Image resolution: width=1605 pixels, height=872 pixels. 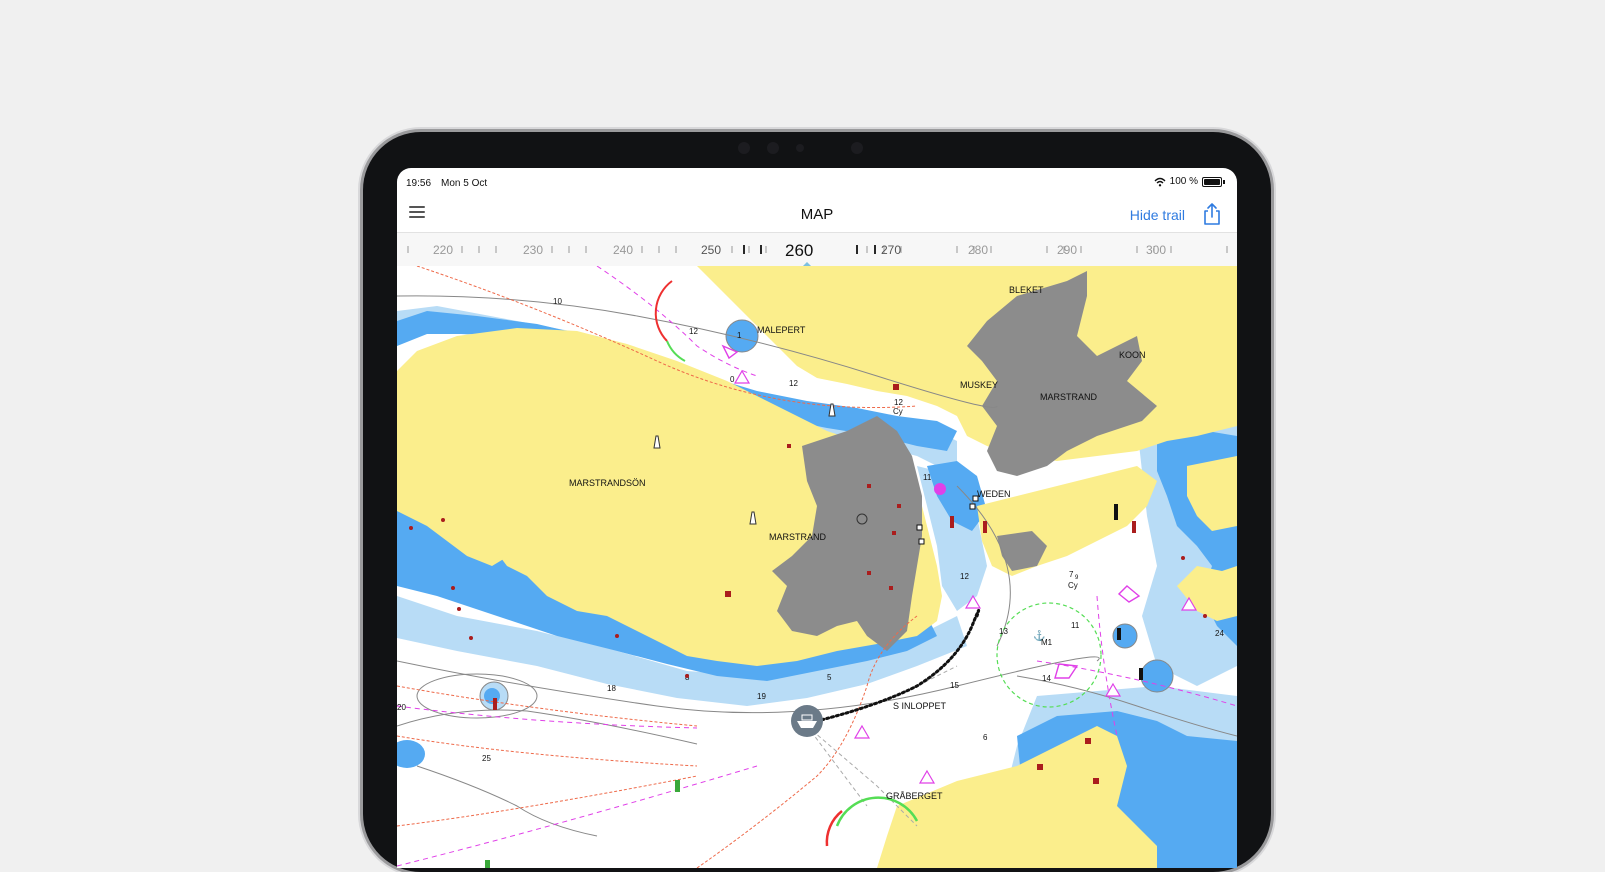 I want to click on place-label: MALEPERT, so click(x=781, y=330).